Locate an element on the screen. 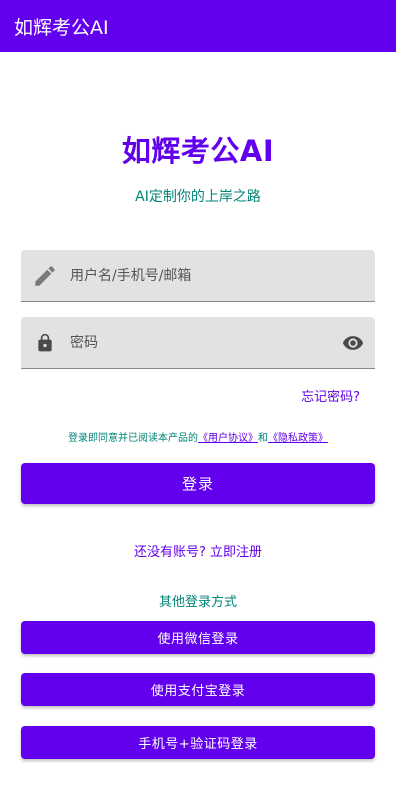 The height and width of the screenshot is (792, 396). alipay-login-button: 使用支付宝登录 is located at coordinates (198, 689).